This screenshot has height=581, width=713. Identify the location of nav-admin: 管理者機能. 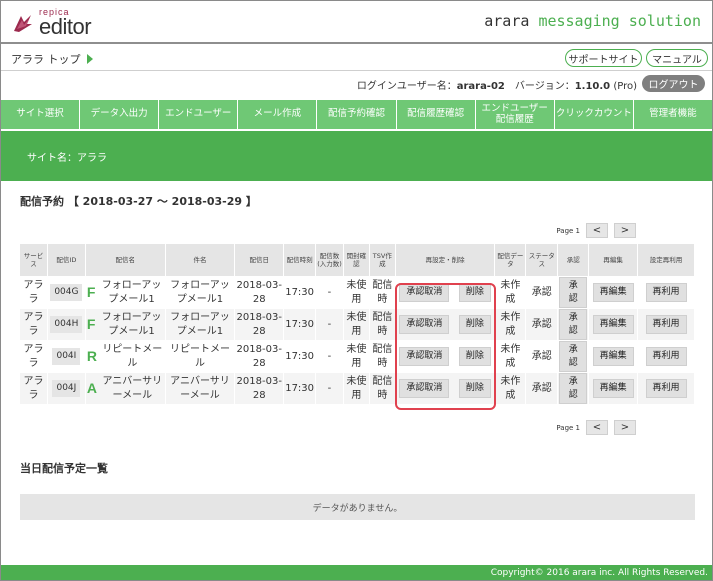
(673, 114).